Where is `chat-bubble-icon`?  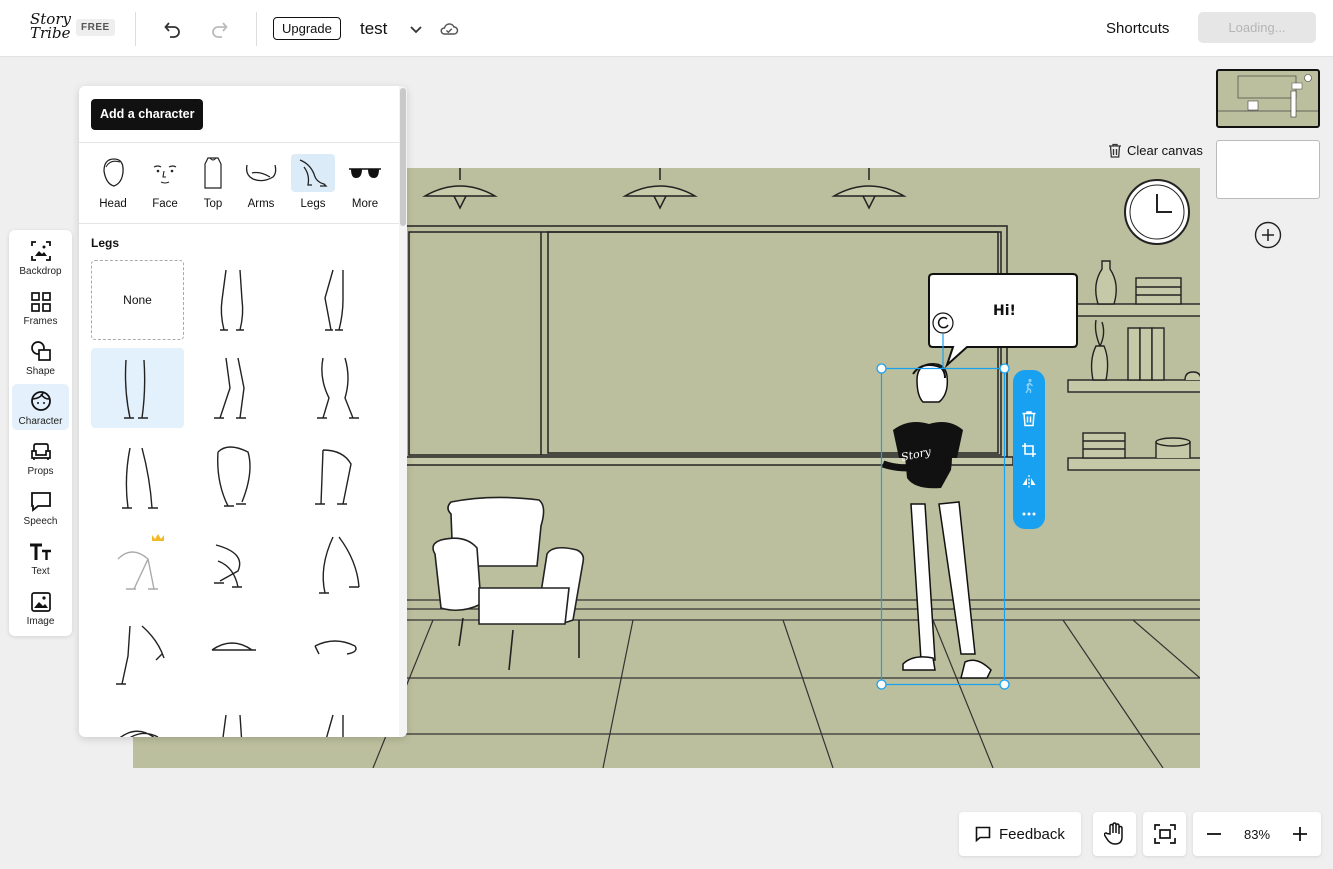 chat-bubble-icon is located at coordinates (983, 834).